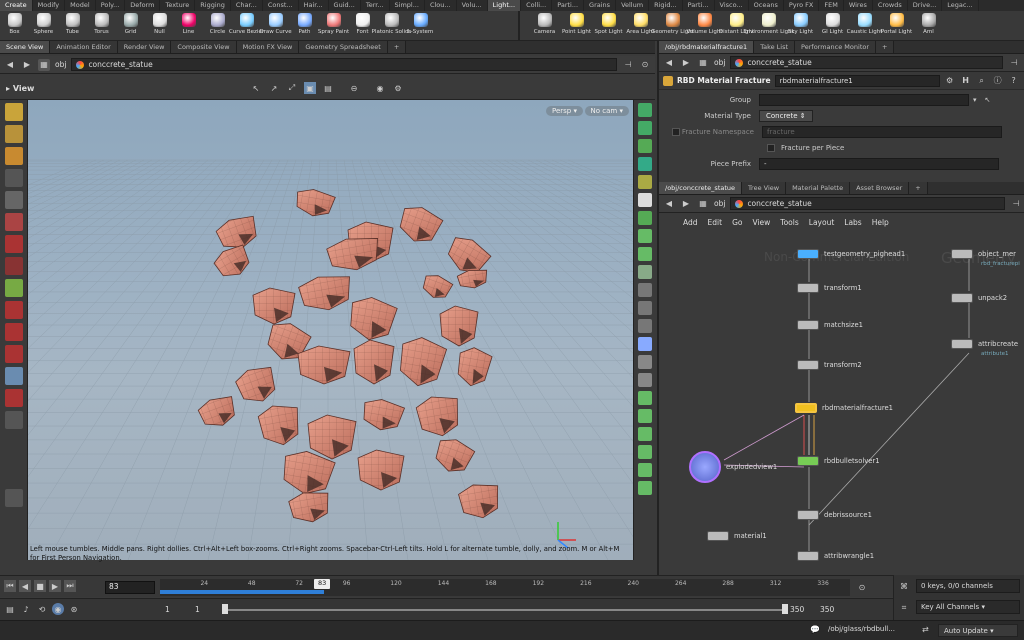 This screenshot has width=1024, height=640. Describe the element at coordinates (736, 26) in the screenshot. I see `shelf-tool: Distant Light` at that location.